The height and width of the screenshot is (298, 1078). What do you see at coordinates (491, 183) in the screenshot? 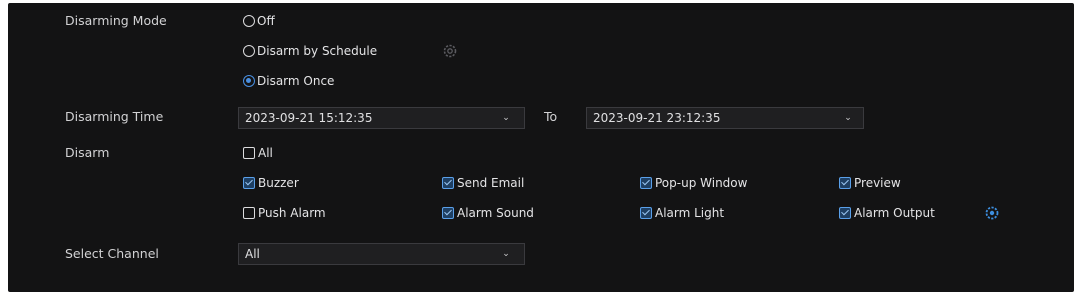
I see `checkbox-send-email-label: Send Email` at bounding box center [491, 183].